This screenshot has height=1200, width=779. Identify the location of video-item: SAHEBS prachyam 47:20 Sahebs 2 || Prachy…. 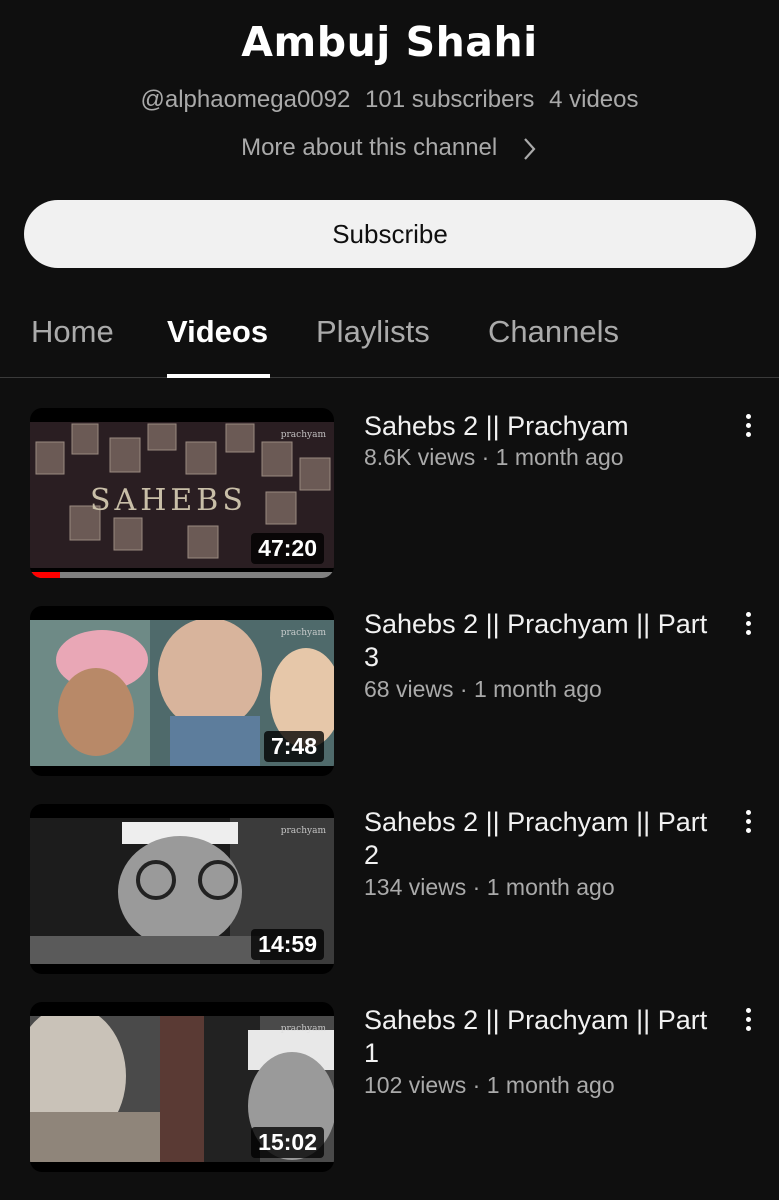
(389, 493).